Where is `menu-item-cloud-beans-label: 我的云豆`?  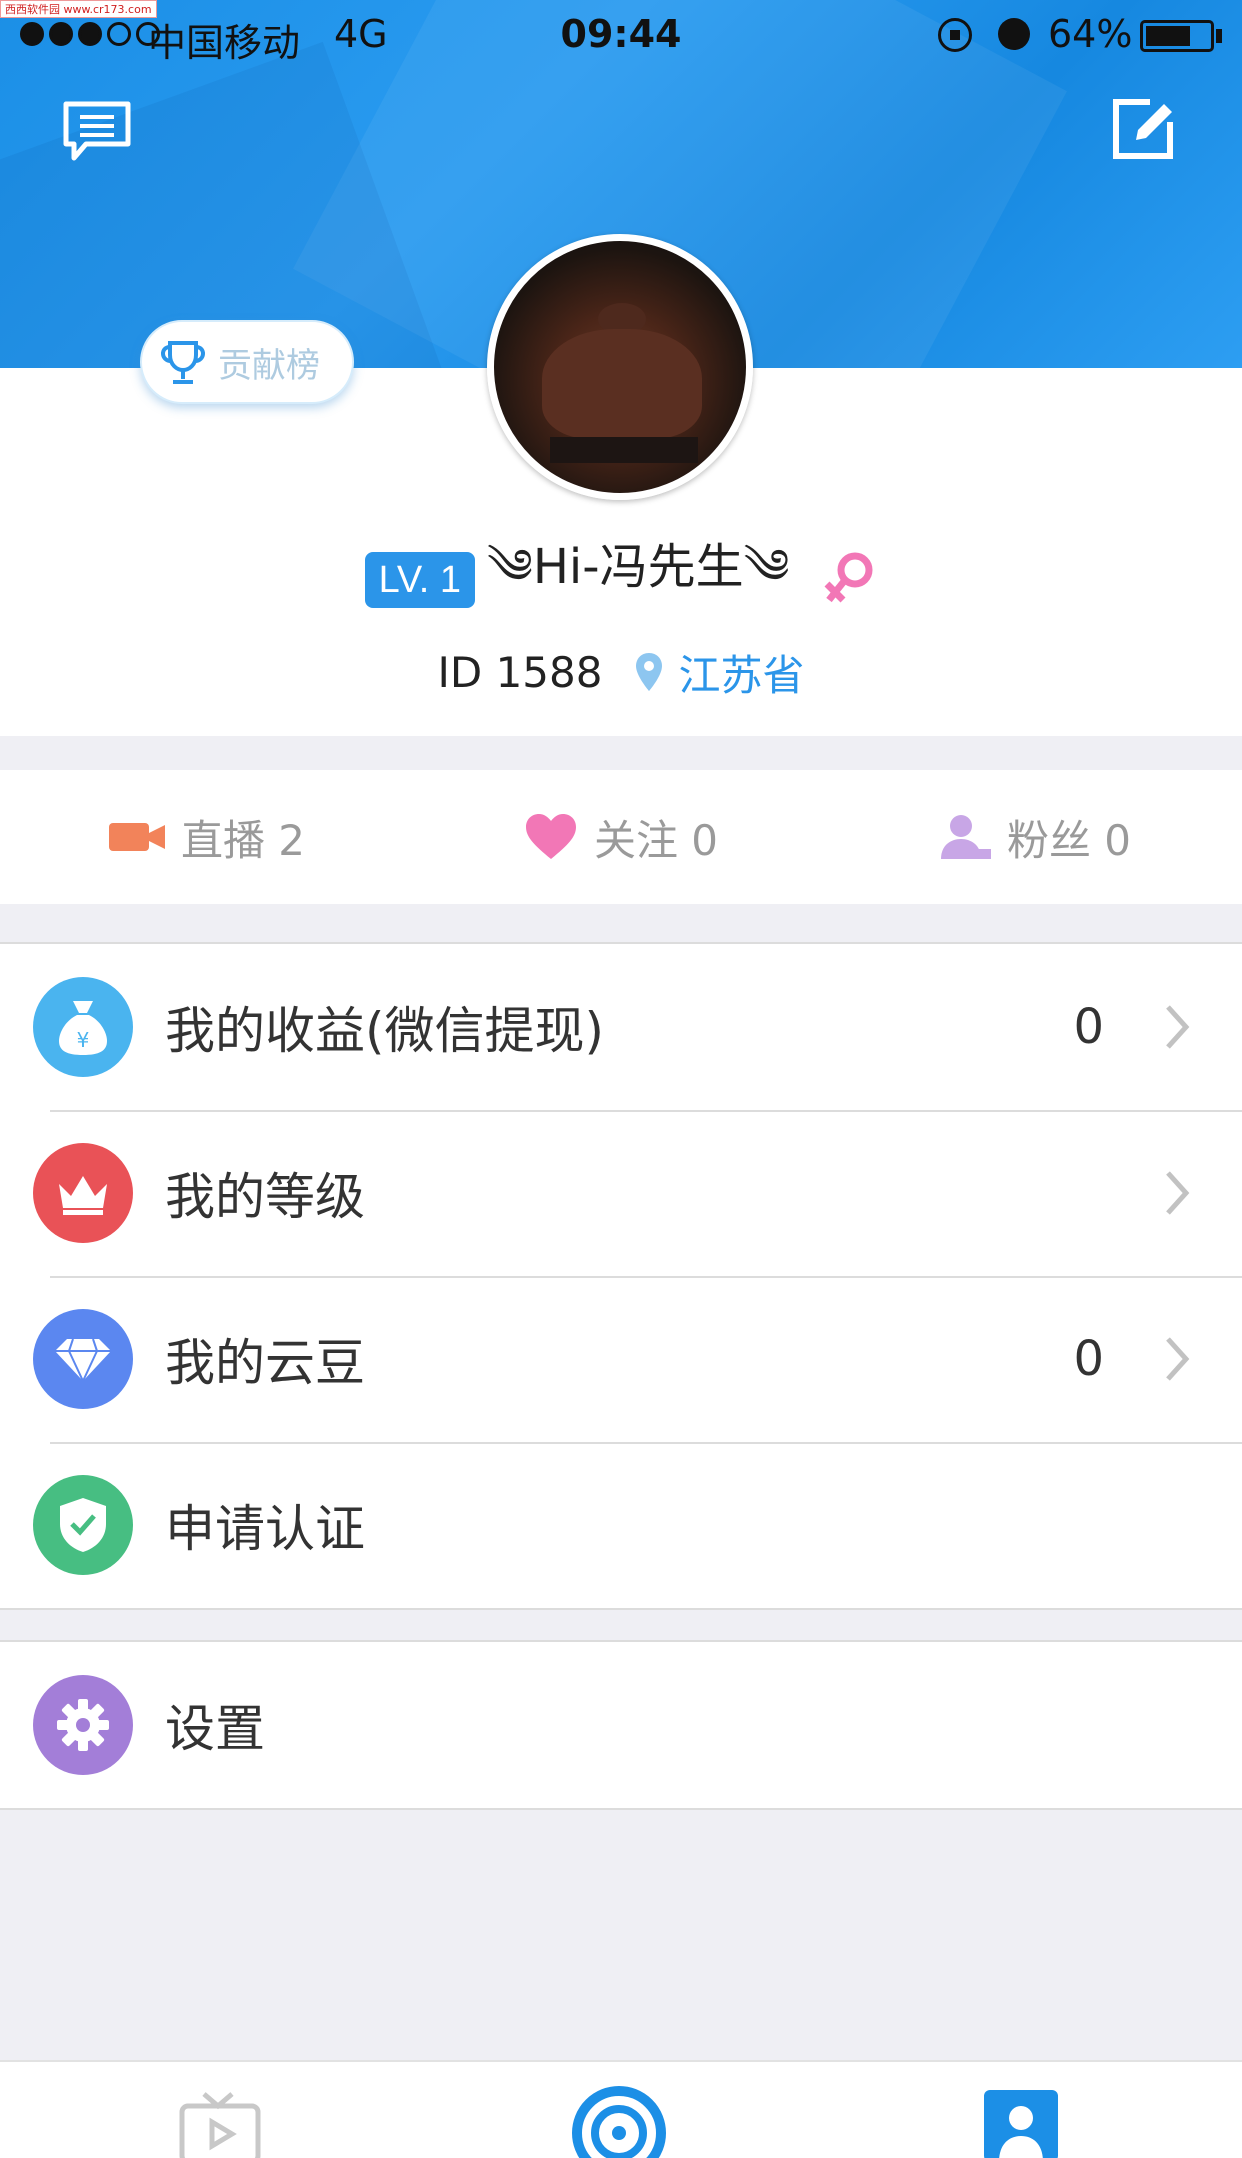 menu-item-cloud-beans-label: 我的云豆 is located at coordinates (265, 1363).